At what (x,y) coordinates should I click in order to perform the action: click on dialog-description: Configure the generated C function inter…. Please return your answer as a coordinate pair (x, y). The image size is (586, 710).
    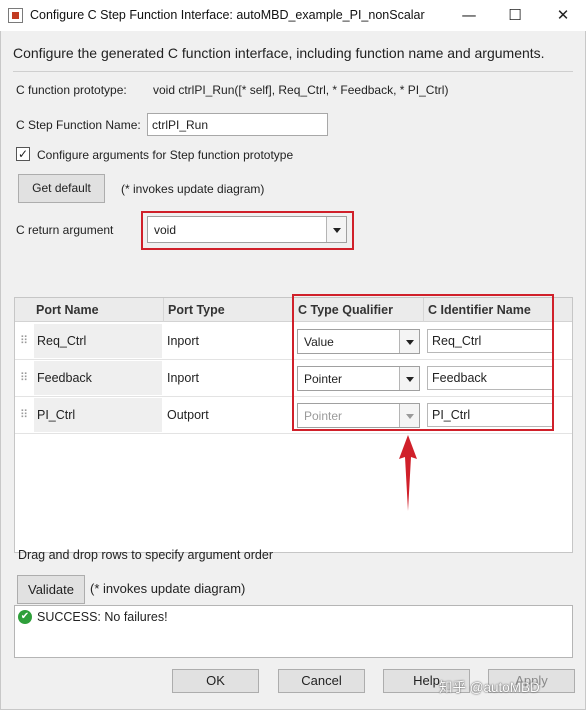
    Looking at the image, I should click on (279, 53).